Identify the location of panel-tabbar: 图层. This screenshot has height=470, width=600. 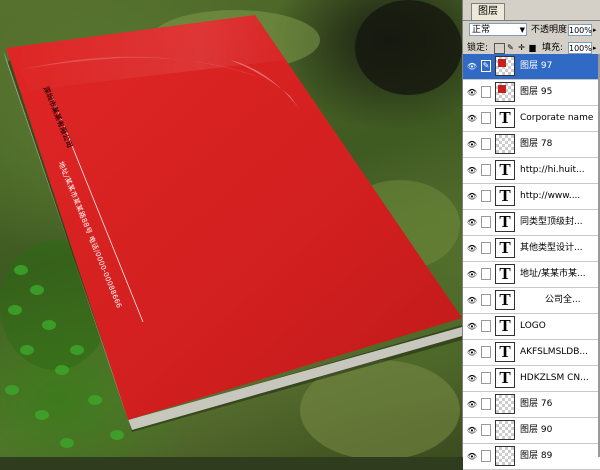
(531, 10).